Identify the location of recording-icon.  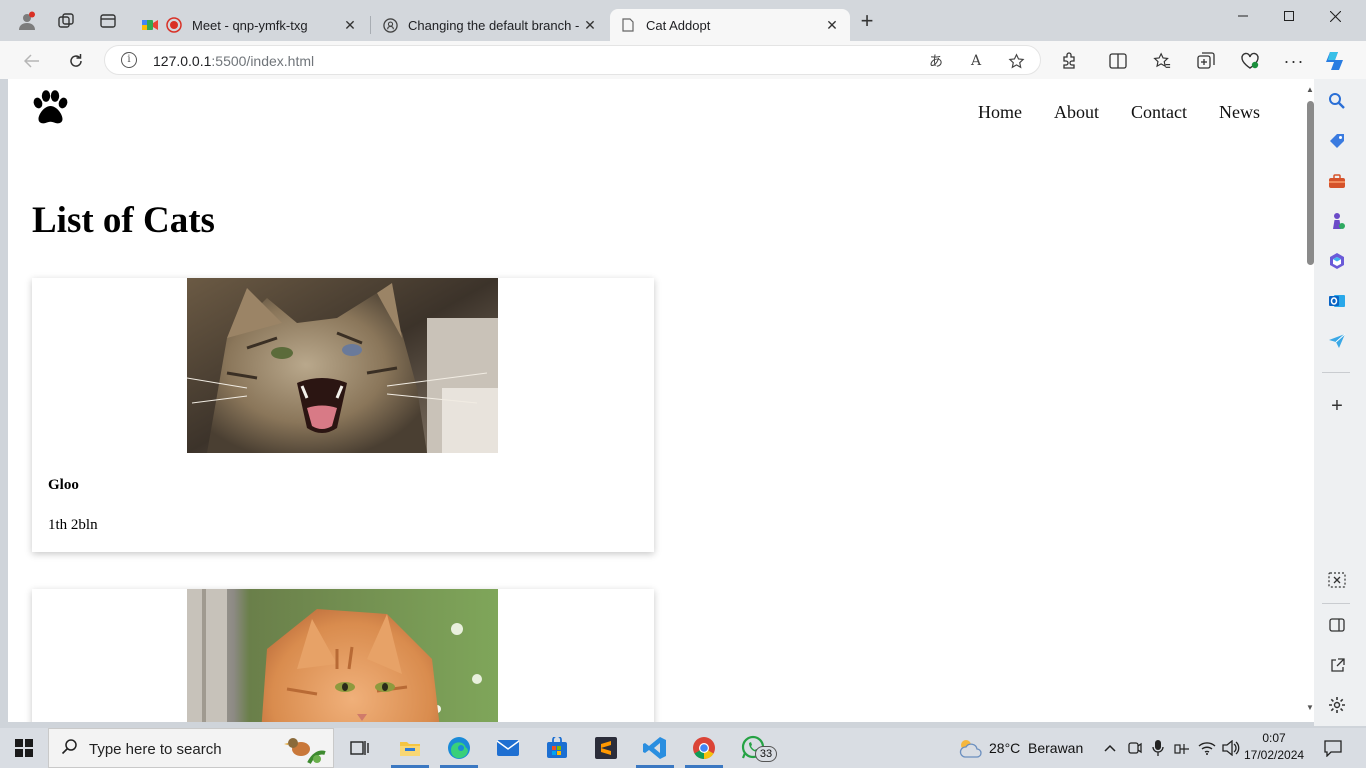
(174, 25).